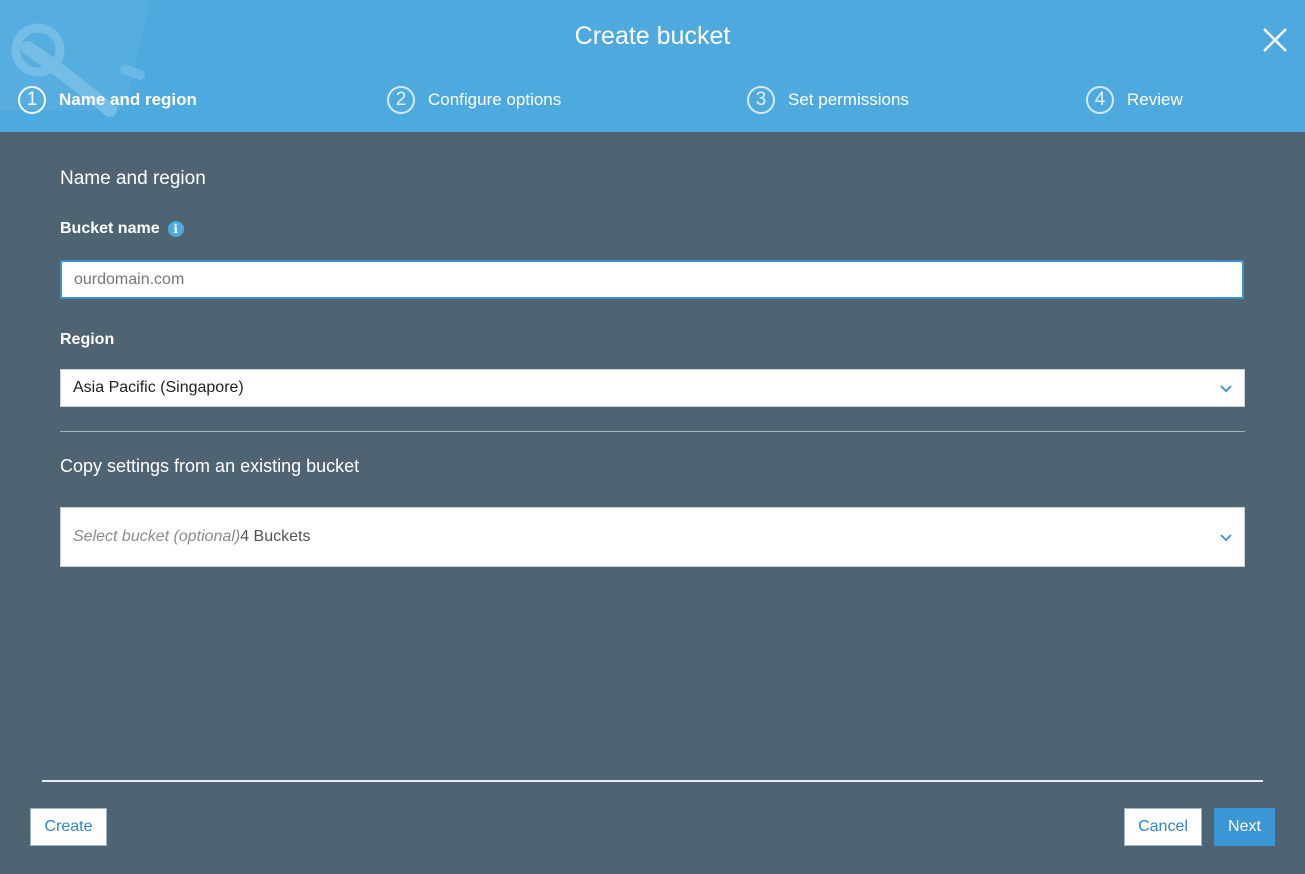 This screenshot has height=874, width=1305. I want to click on step-number-badge: 4, so click(1100, 100).